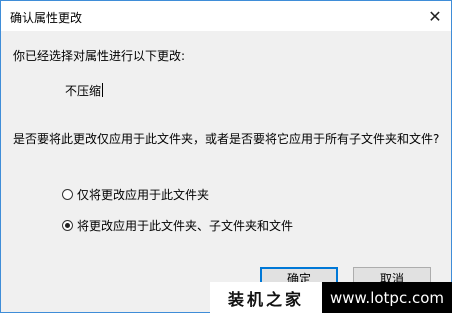 The image size is (452, 313). What do you see at coordinates (99, 56) in the screenshot?
I see `change-prompt: 你已经选择对属性进行以下更改:` at bounding box center [99, 56].